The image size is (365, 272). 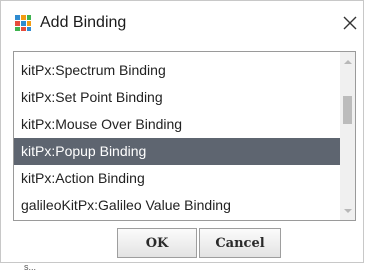 I want to click on list-item: kitPx:Set Point Binding, so click(x=177, y=97).